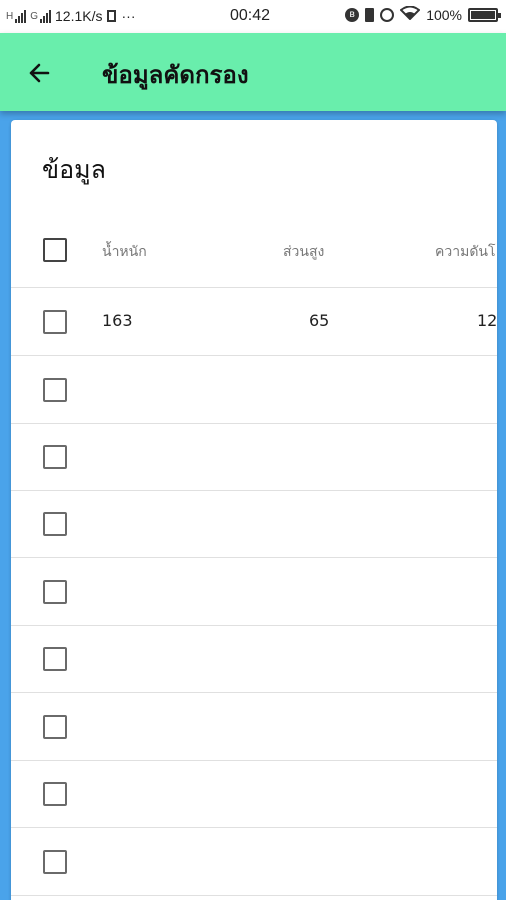 The width and height of the screenshot is (506, 900). I want to click on cell-blood-pressure: 12, so click(487, 320).